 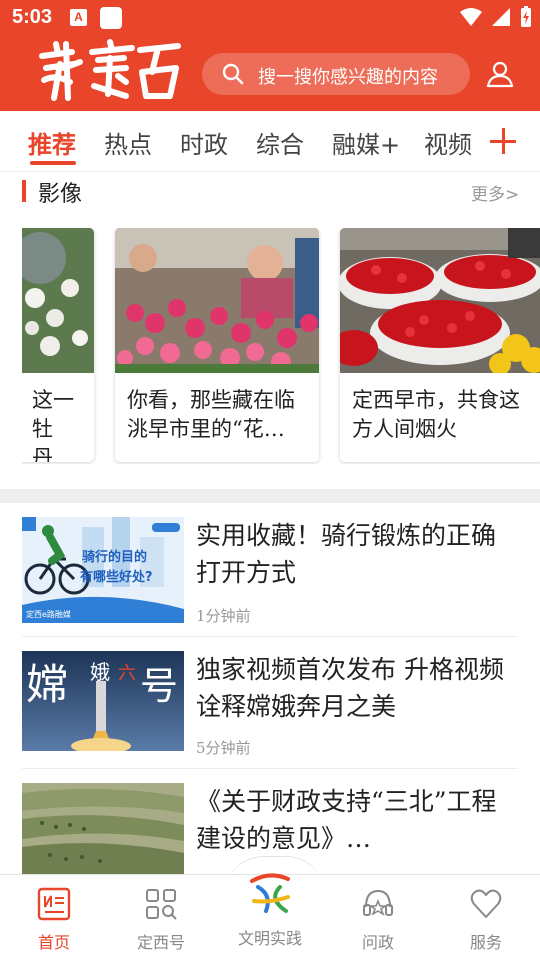 What do you see at coordinates (103, 701) in the screenshot?
I see `news-thumb-change: 嫦 娥 六 号` at bounding box center [103, 701].